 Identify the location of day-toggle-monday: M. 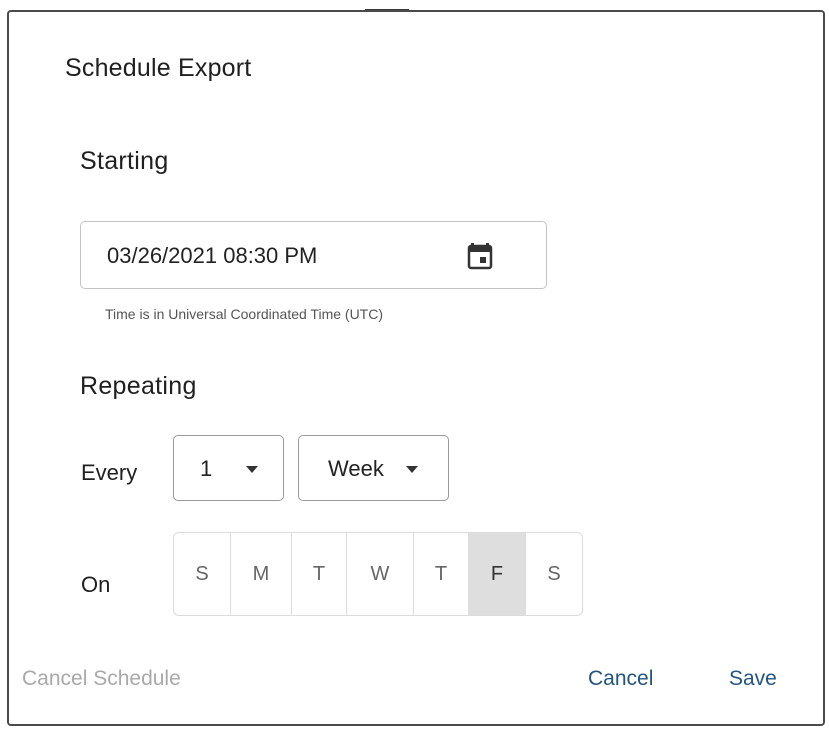
(261, 574).